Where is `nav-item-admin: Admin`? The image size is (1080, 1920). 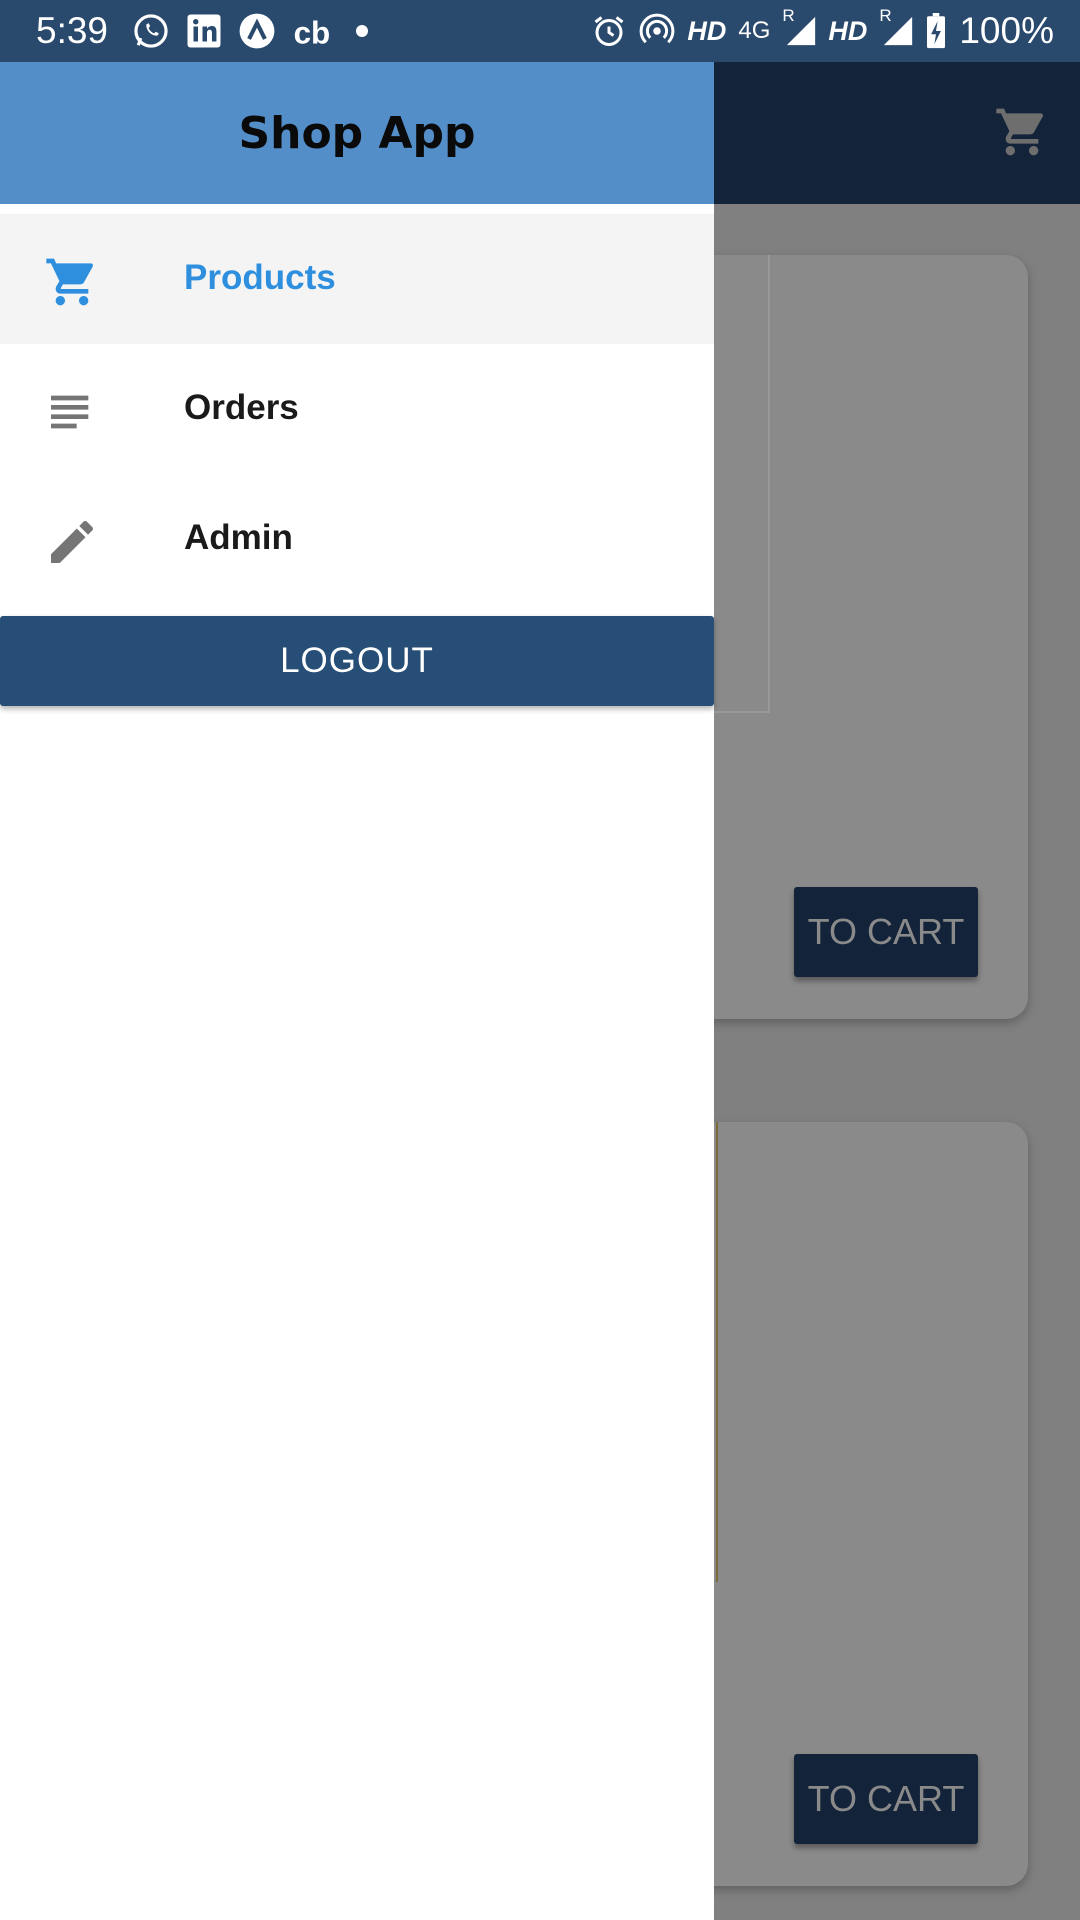 nav-item-admin: Admin is located at coordinates (357, 539).